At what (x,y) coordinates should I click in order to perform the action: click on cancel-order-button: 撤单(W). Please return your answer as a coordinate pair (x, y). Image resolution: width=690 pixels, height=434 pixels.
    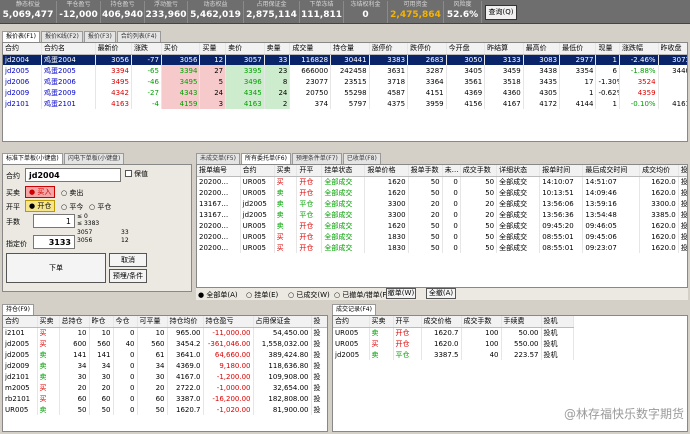
    Looking at the image, I should click on (401, 293).